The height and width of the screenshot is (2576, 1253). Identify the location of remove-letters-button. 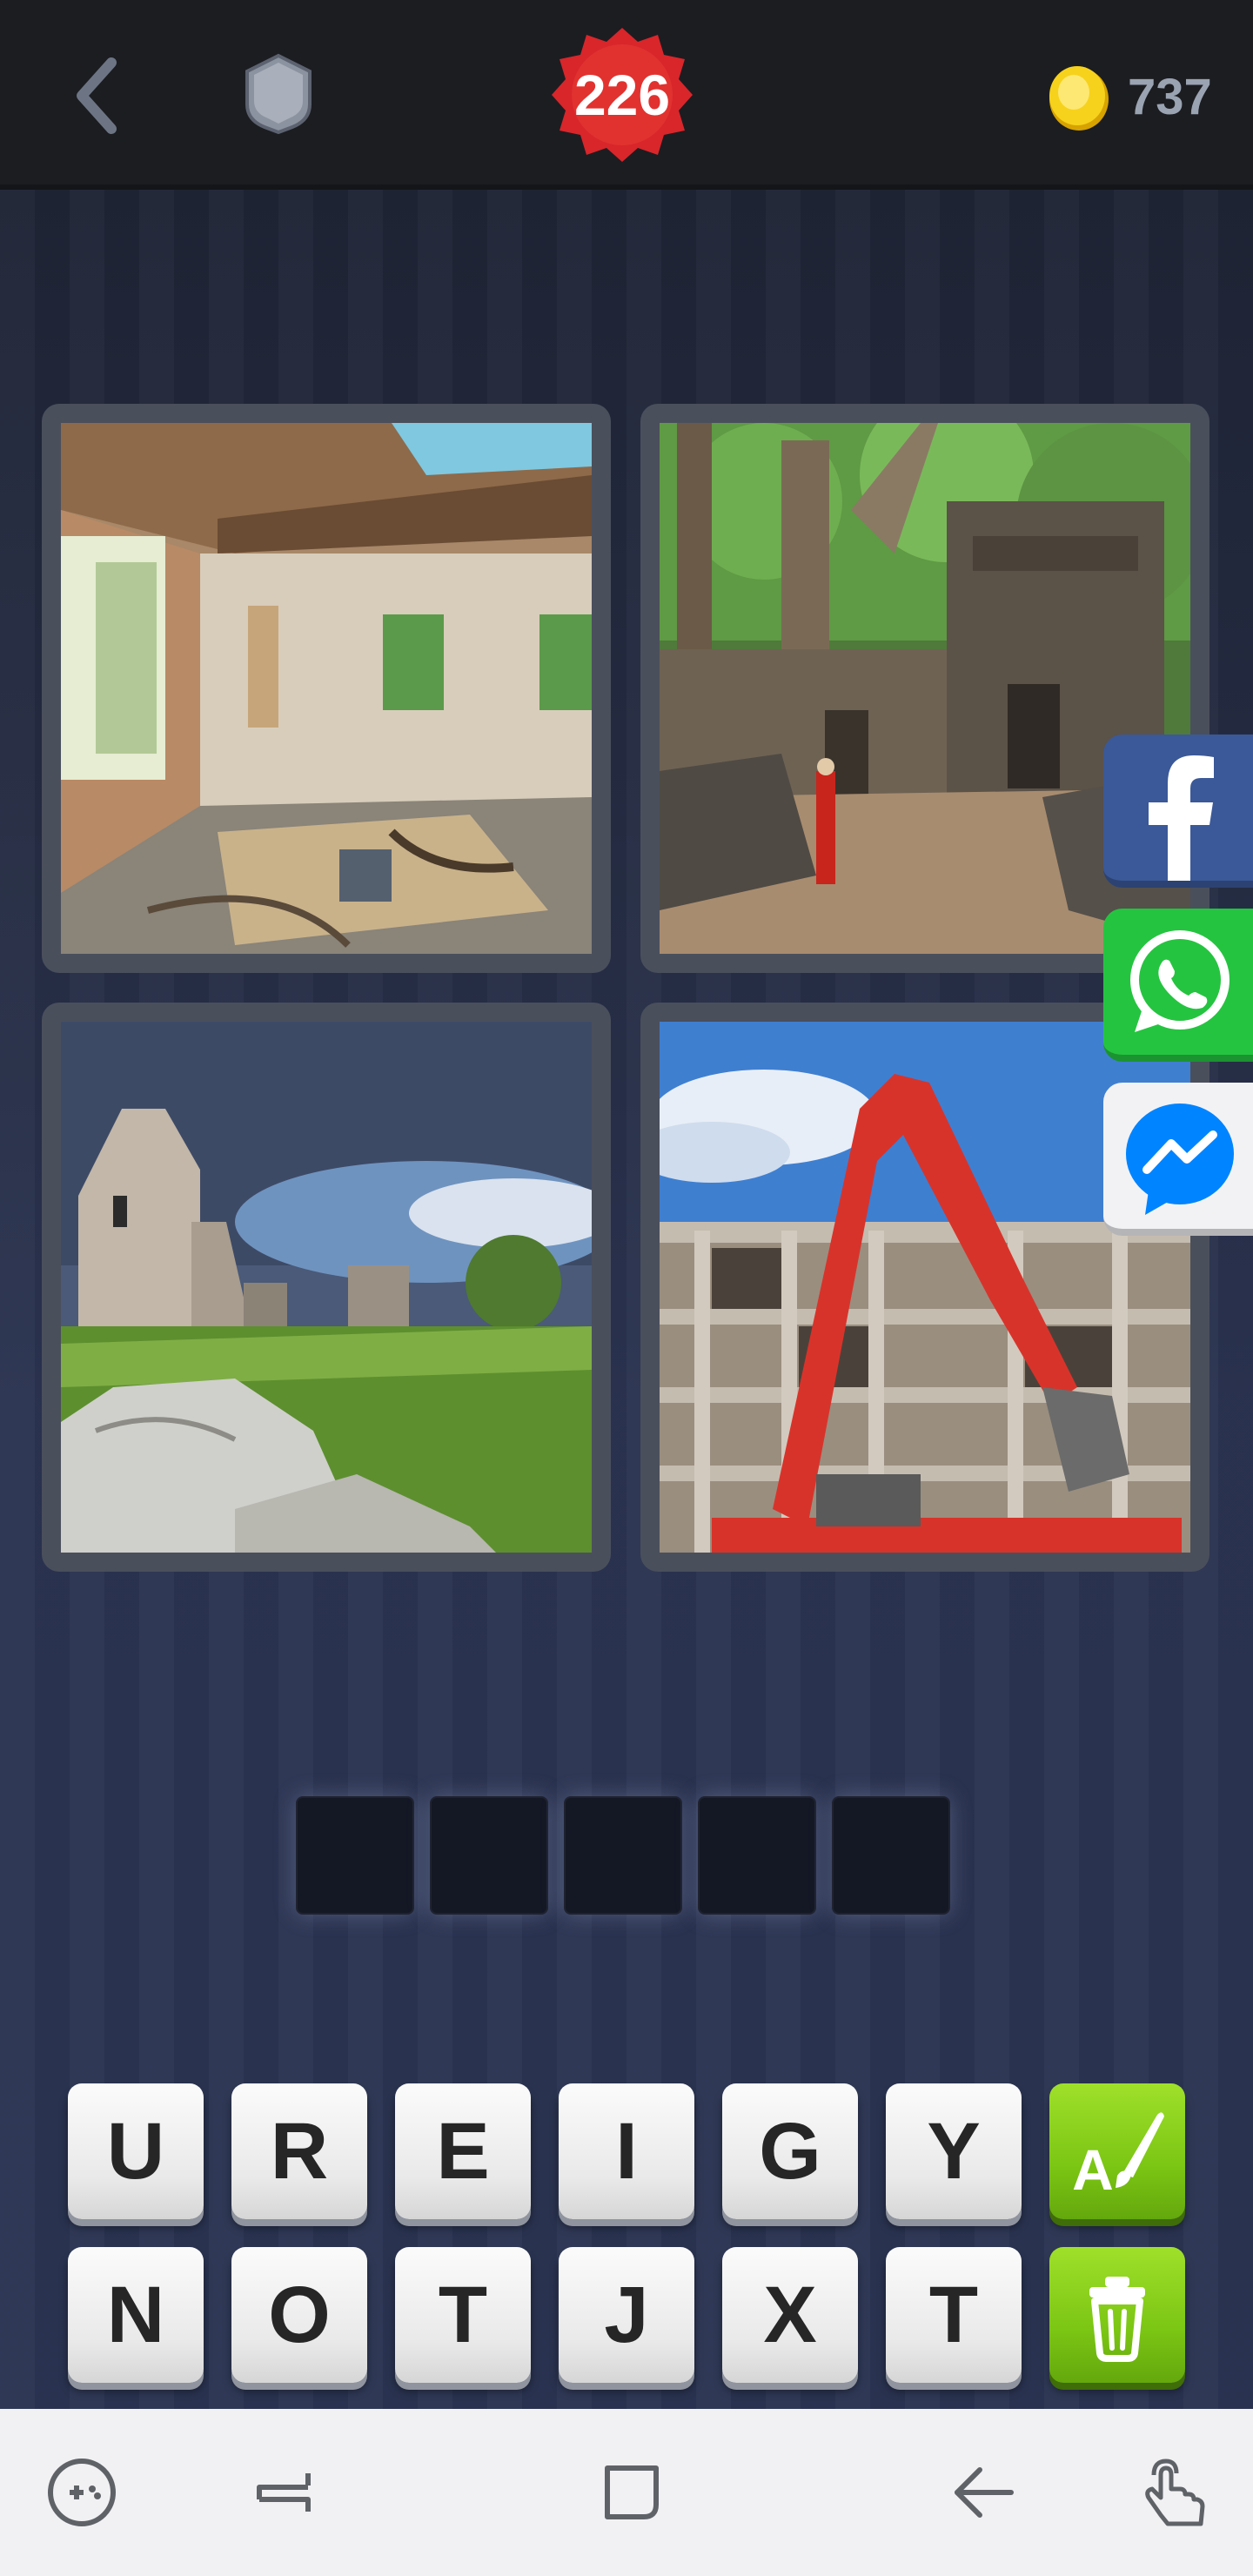
(1117, 2315).